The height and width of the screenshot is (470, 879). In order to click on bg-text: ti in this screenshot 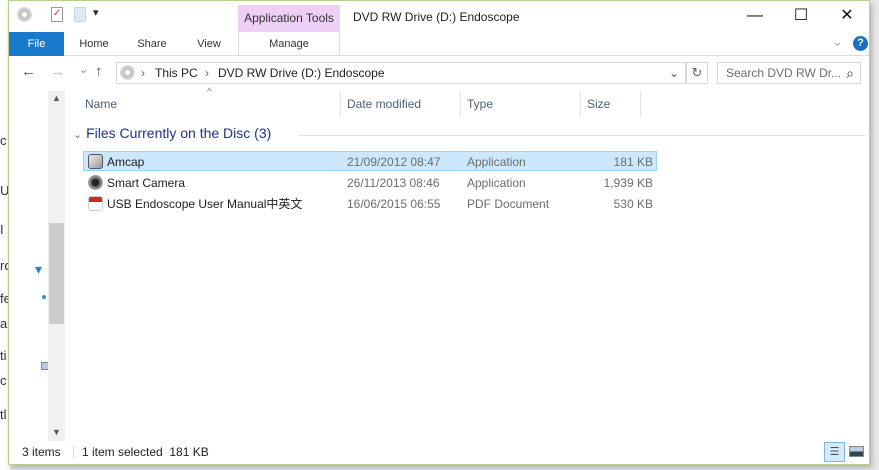, I will do `click(3, 355)`.